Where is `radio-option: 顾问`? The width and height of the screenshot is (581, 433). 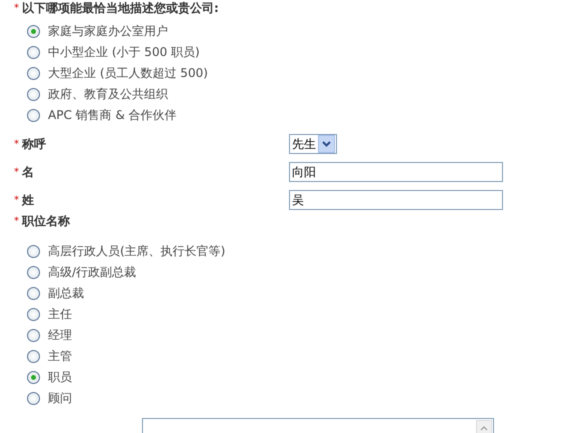
radio-option: 顾问 is located at coordinates (304, 398).